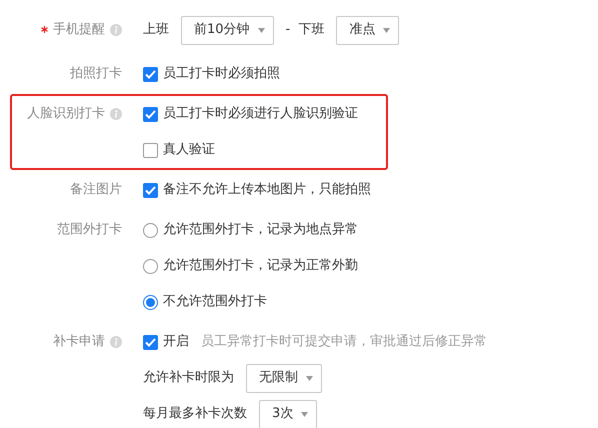 Image resolution: width=598 pixels, height=428 pixels. What do you see at coordinates (227, 30) in the screenshot?
I see `dropdown: 前10分钟` at bounding box center [227, 30].